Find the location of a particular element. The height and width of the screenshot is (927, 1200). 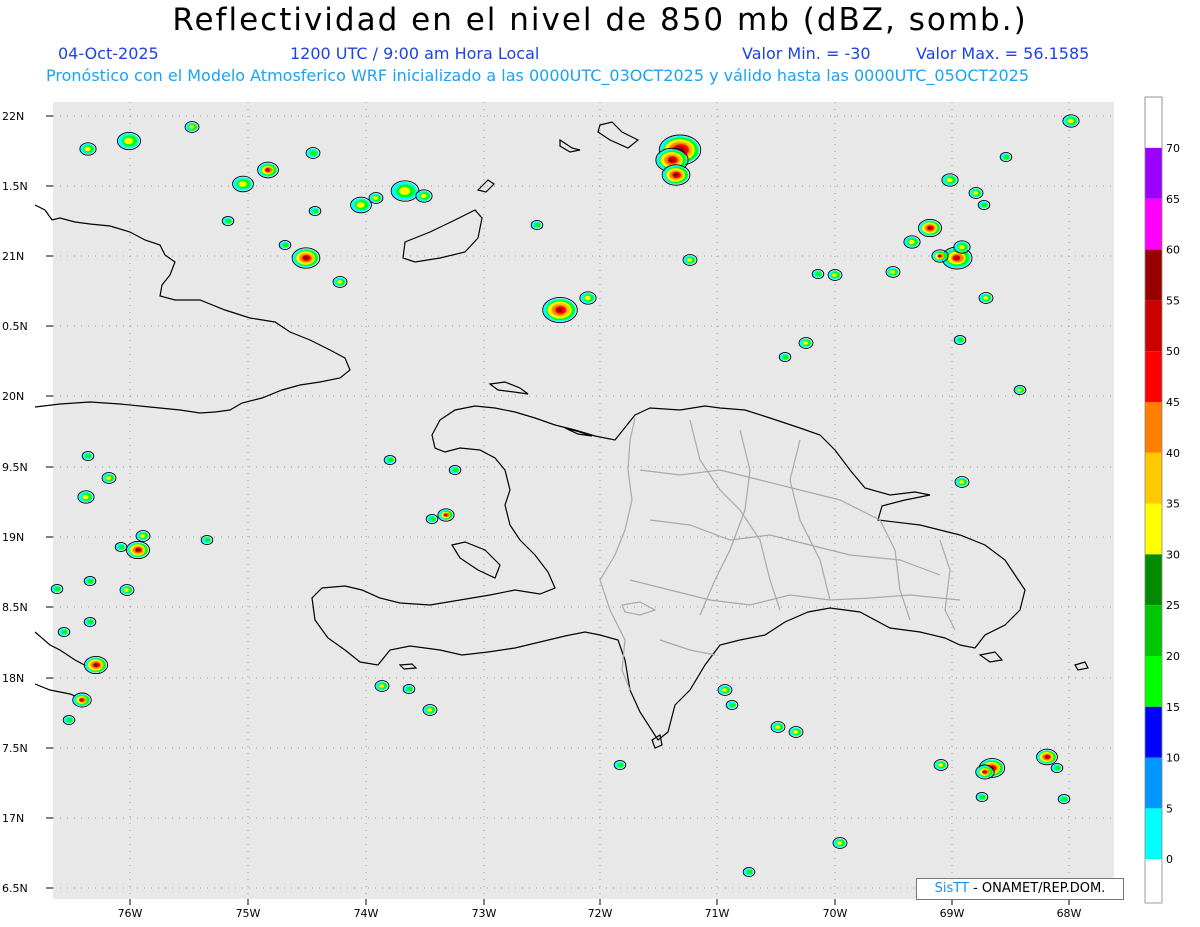

colorbar-label: 65 is located at coordinates (1173, 199).